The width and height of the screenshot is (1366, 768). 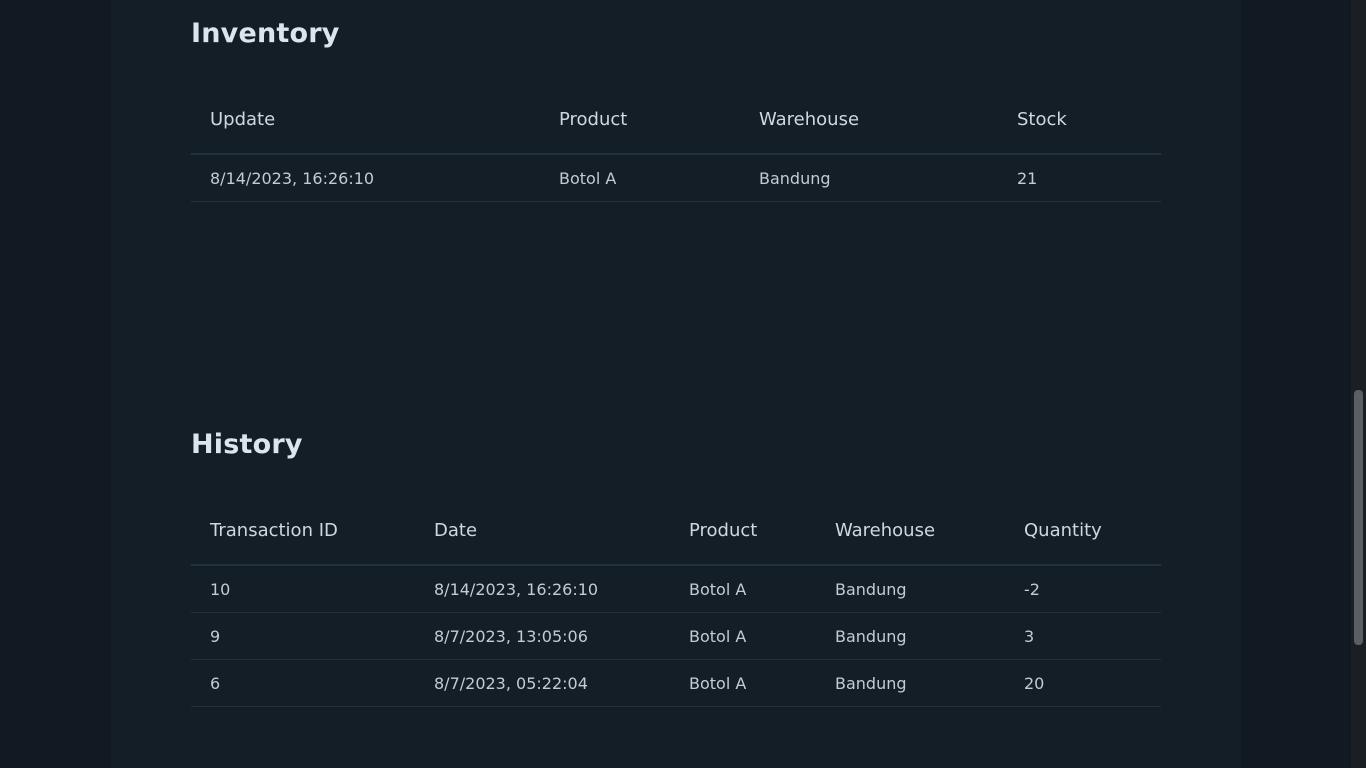 I want to click on inventory-col-warehouse: Warehouse, so click(x=869, y=132).